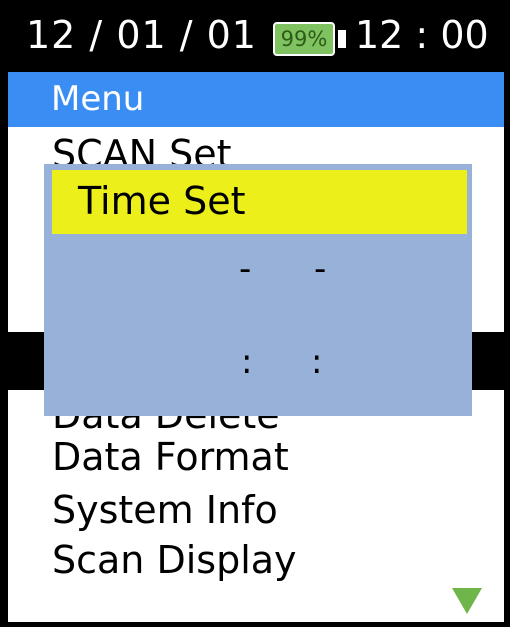  Describe the element at coordinates (174, 560) in the screenshot. I see `menu-item-scan-display: Scan Display` at that location.